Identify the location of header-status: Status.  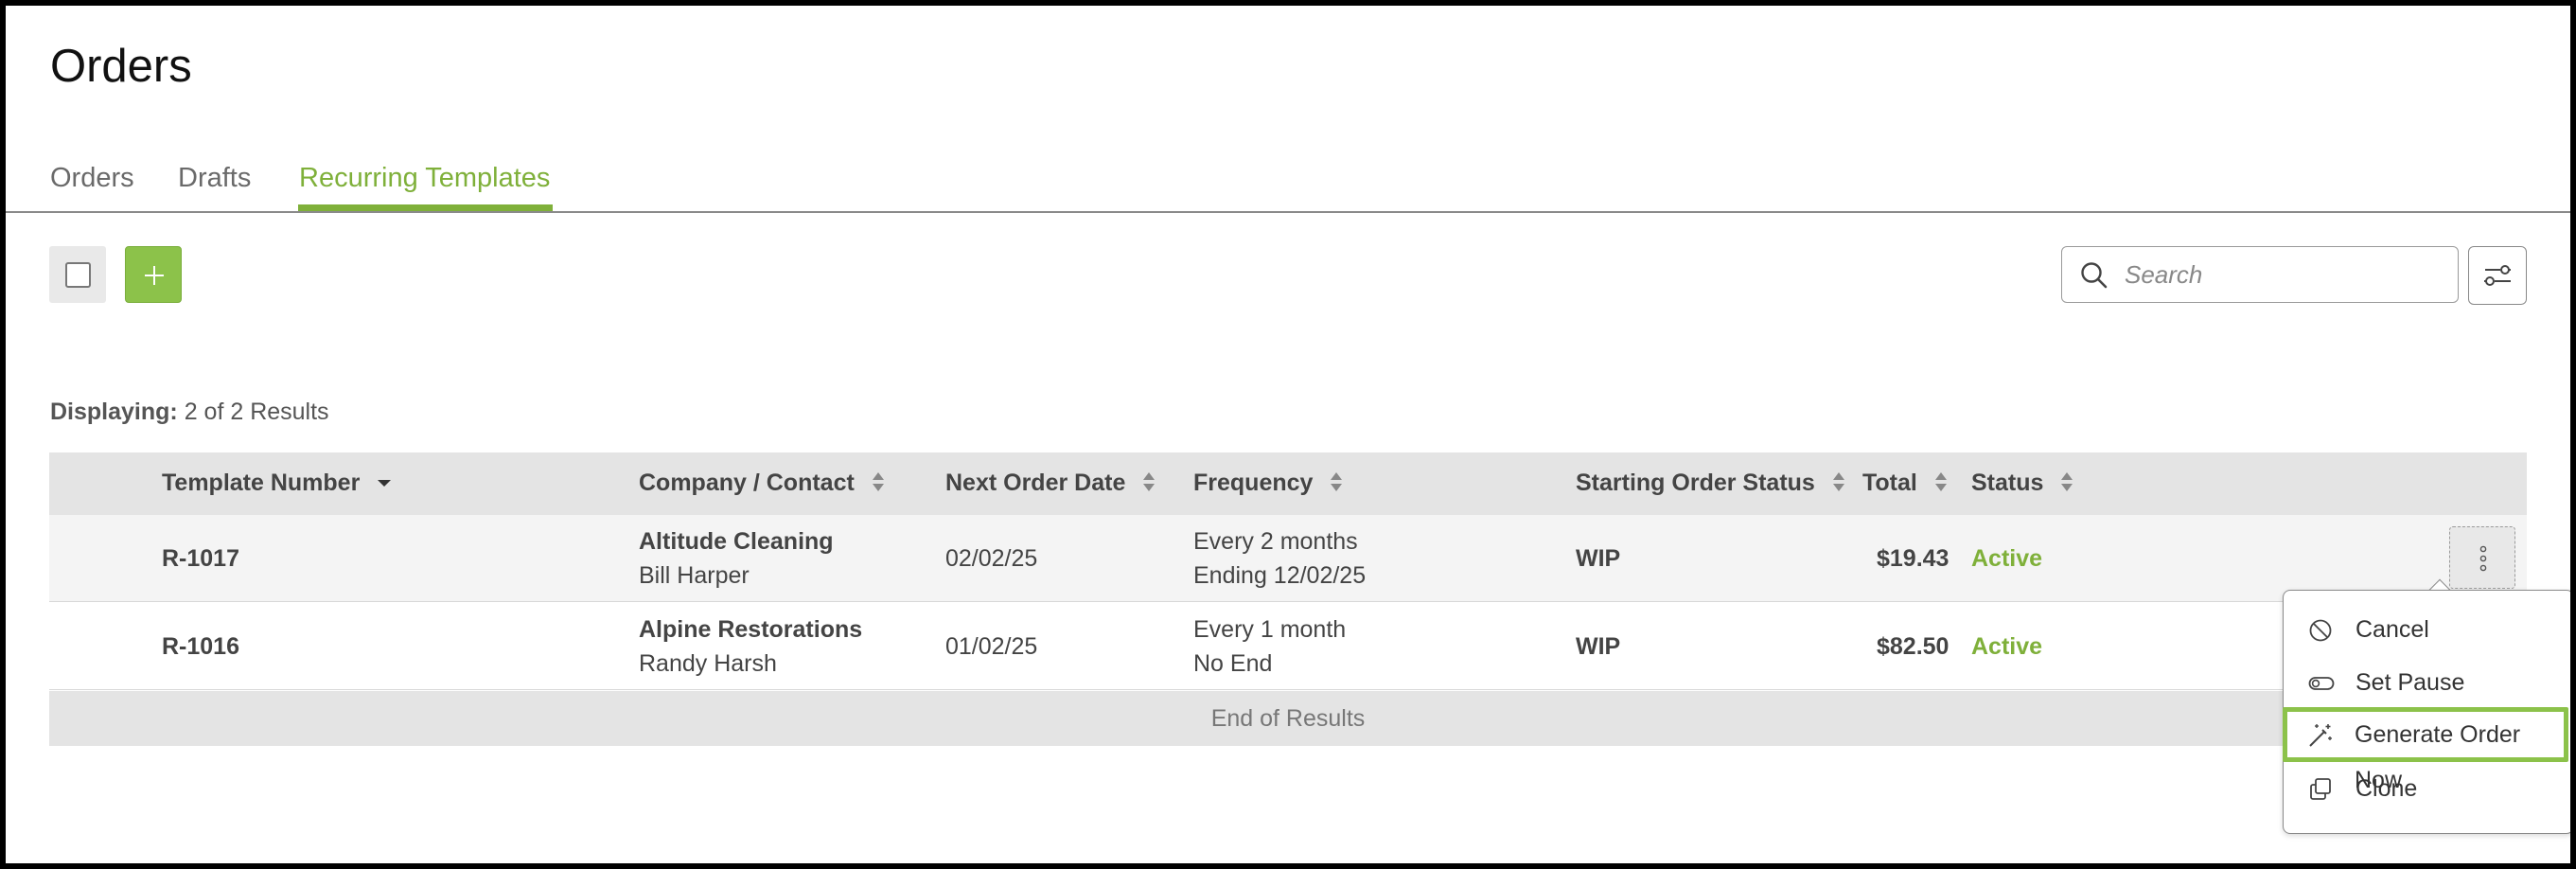
(2022, 483).